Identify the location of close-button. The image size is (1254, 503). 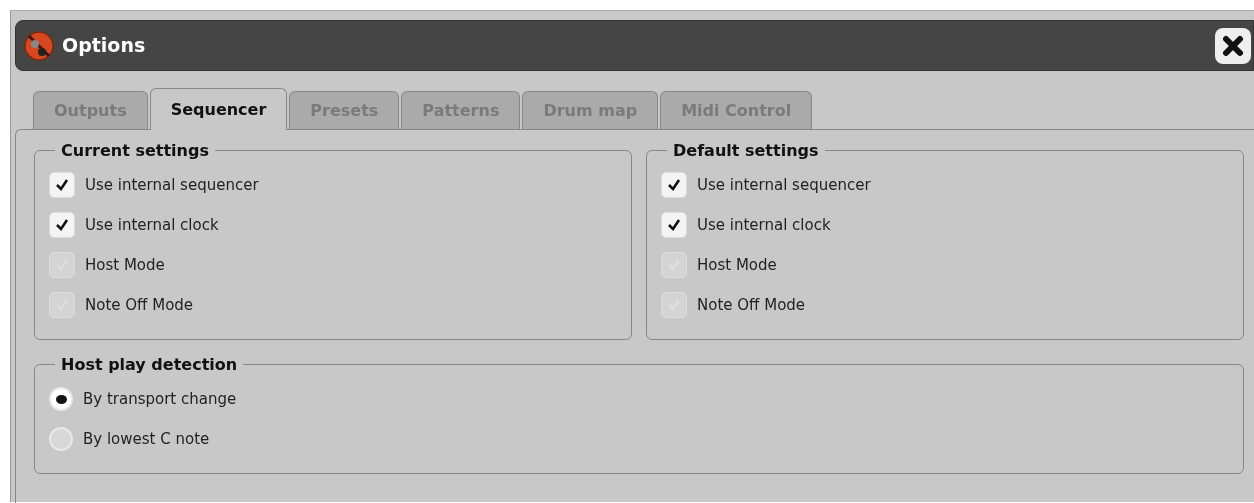
(1233, 45).